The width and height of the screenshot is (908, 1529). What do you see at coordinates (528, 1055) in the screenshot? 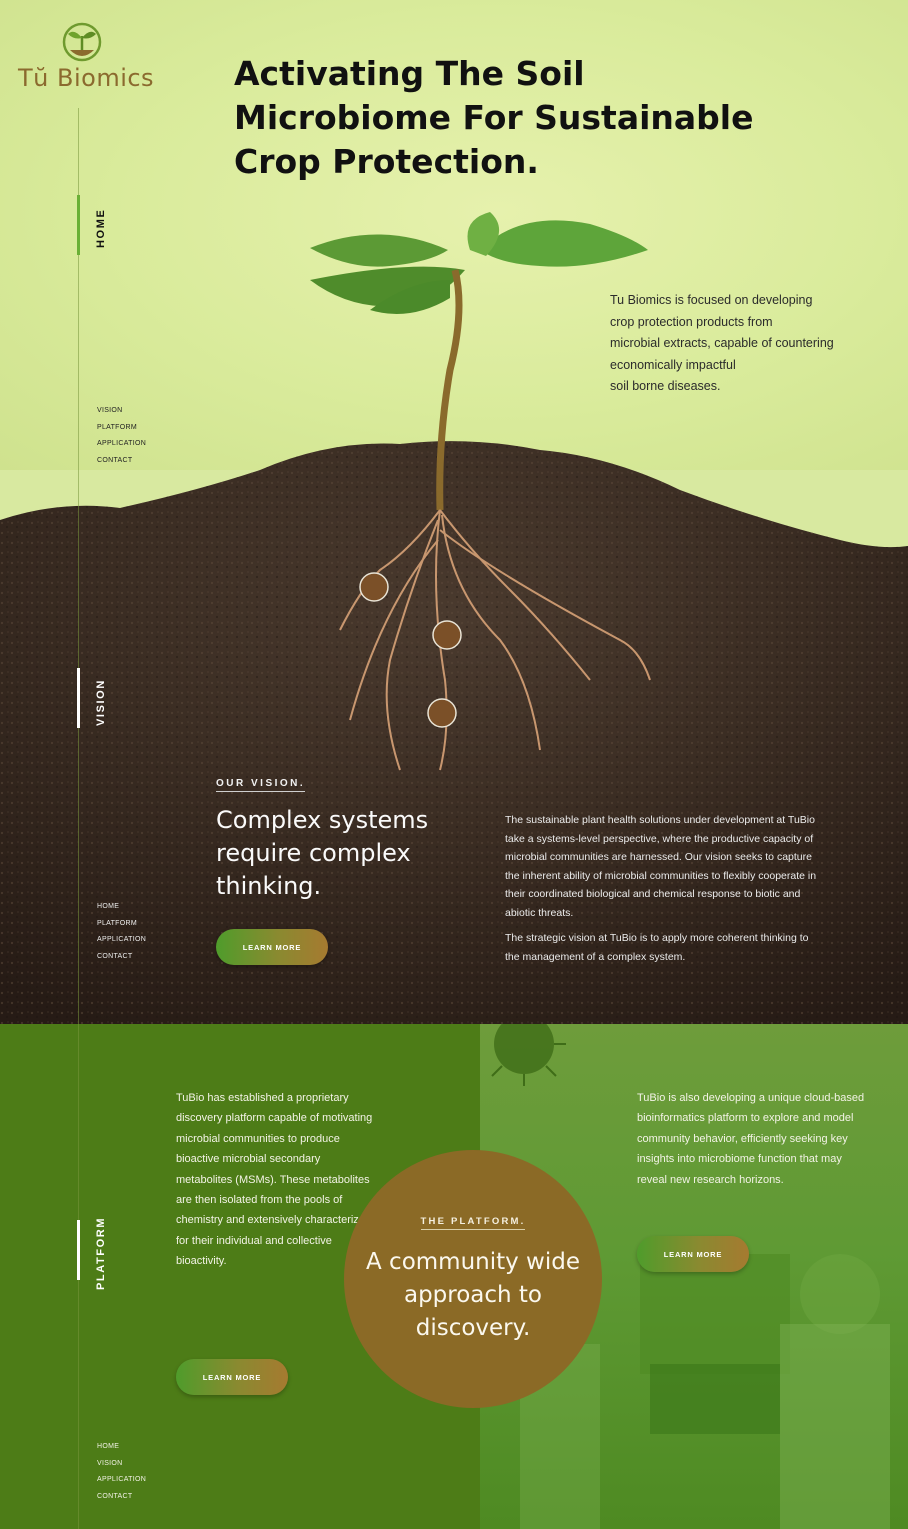
I see `microbe-icon` at bounding box center [528, 1055].